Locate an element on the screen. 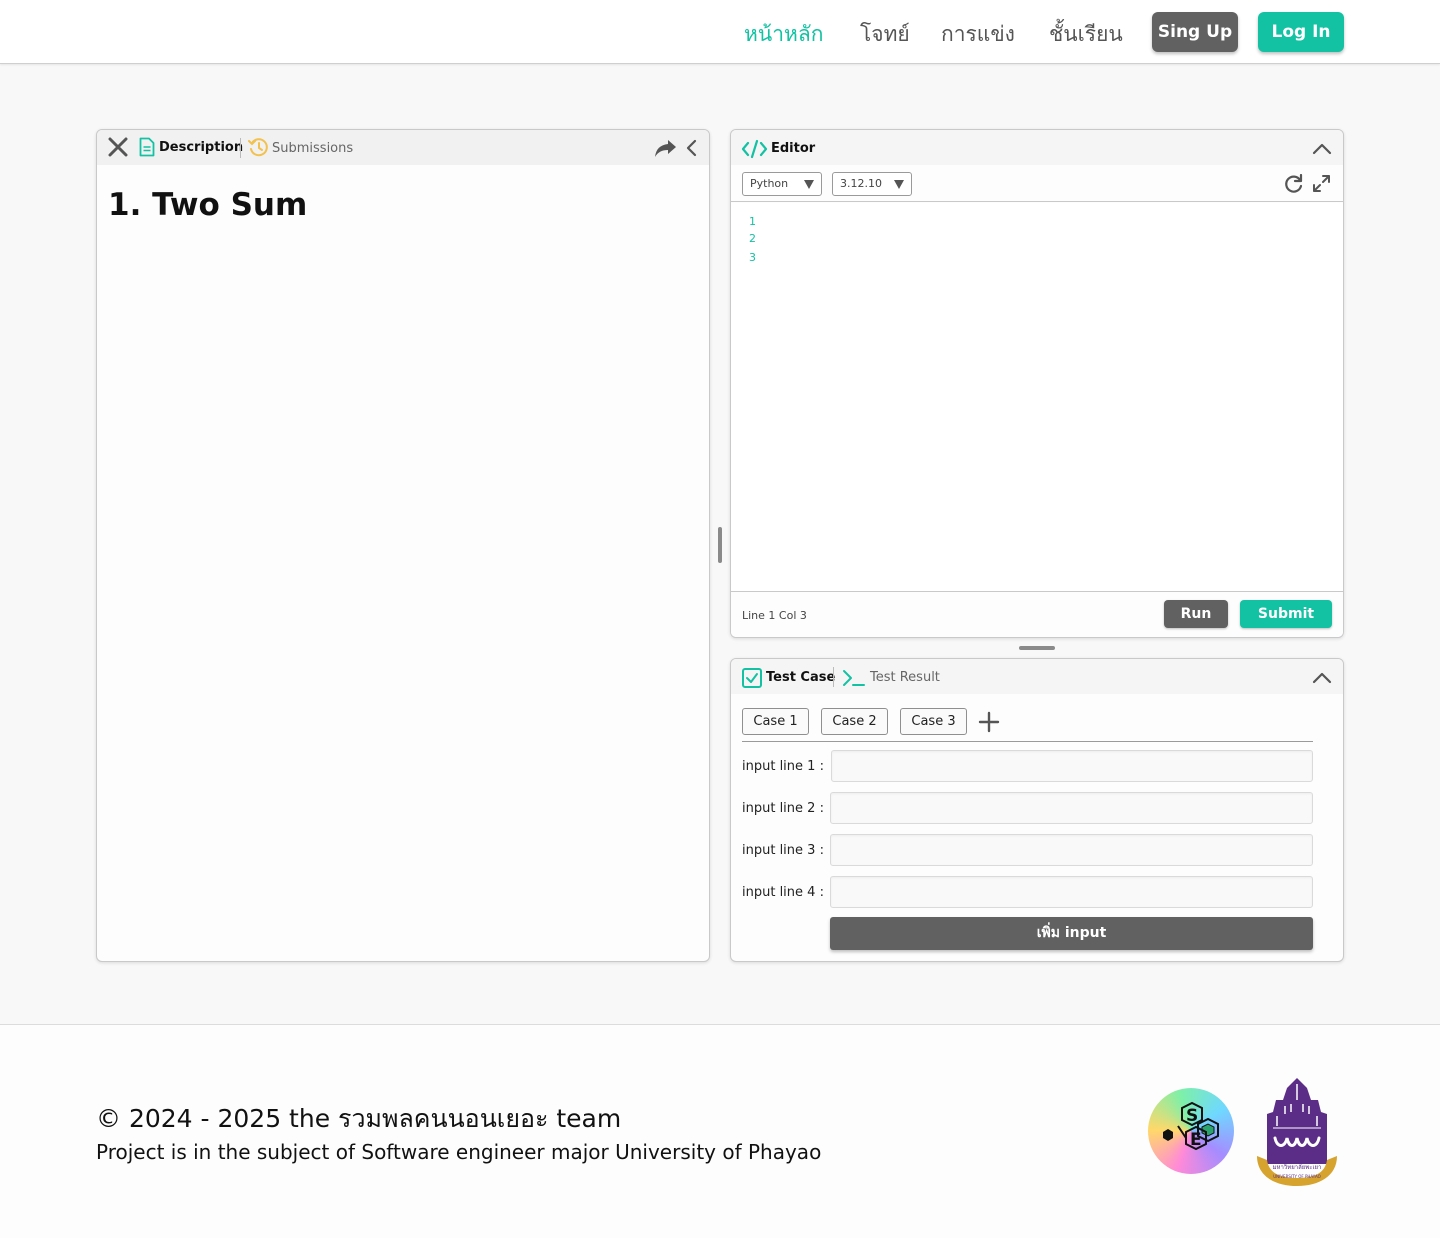 The height and width of the screenshot is (1238, 1440). checkbox-check-icon is located at coordinates (752, 678).